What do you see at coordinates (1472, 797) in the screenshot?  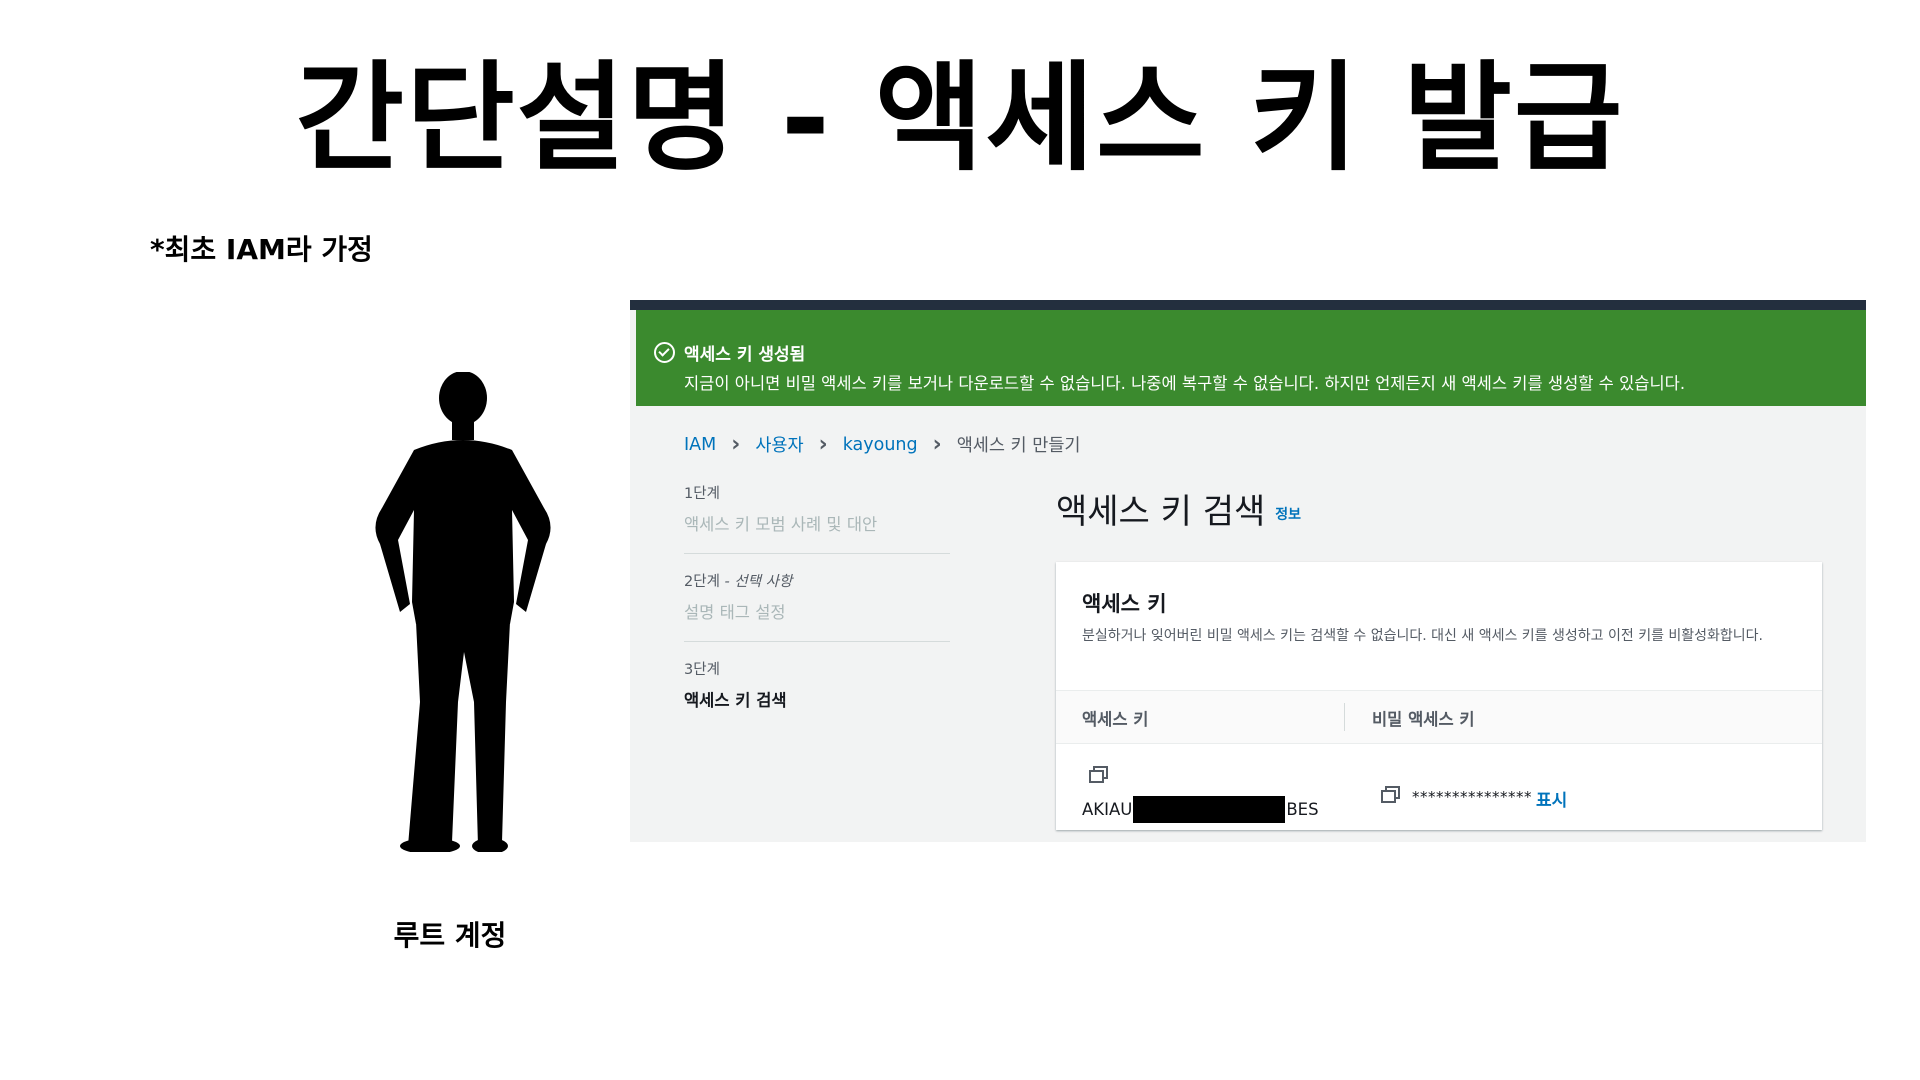 I see `secret-key-masked: ***************` at bounding box center [1472, 797].